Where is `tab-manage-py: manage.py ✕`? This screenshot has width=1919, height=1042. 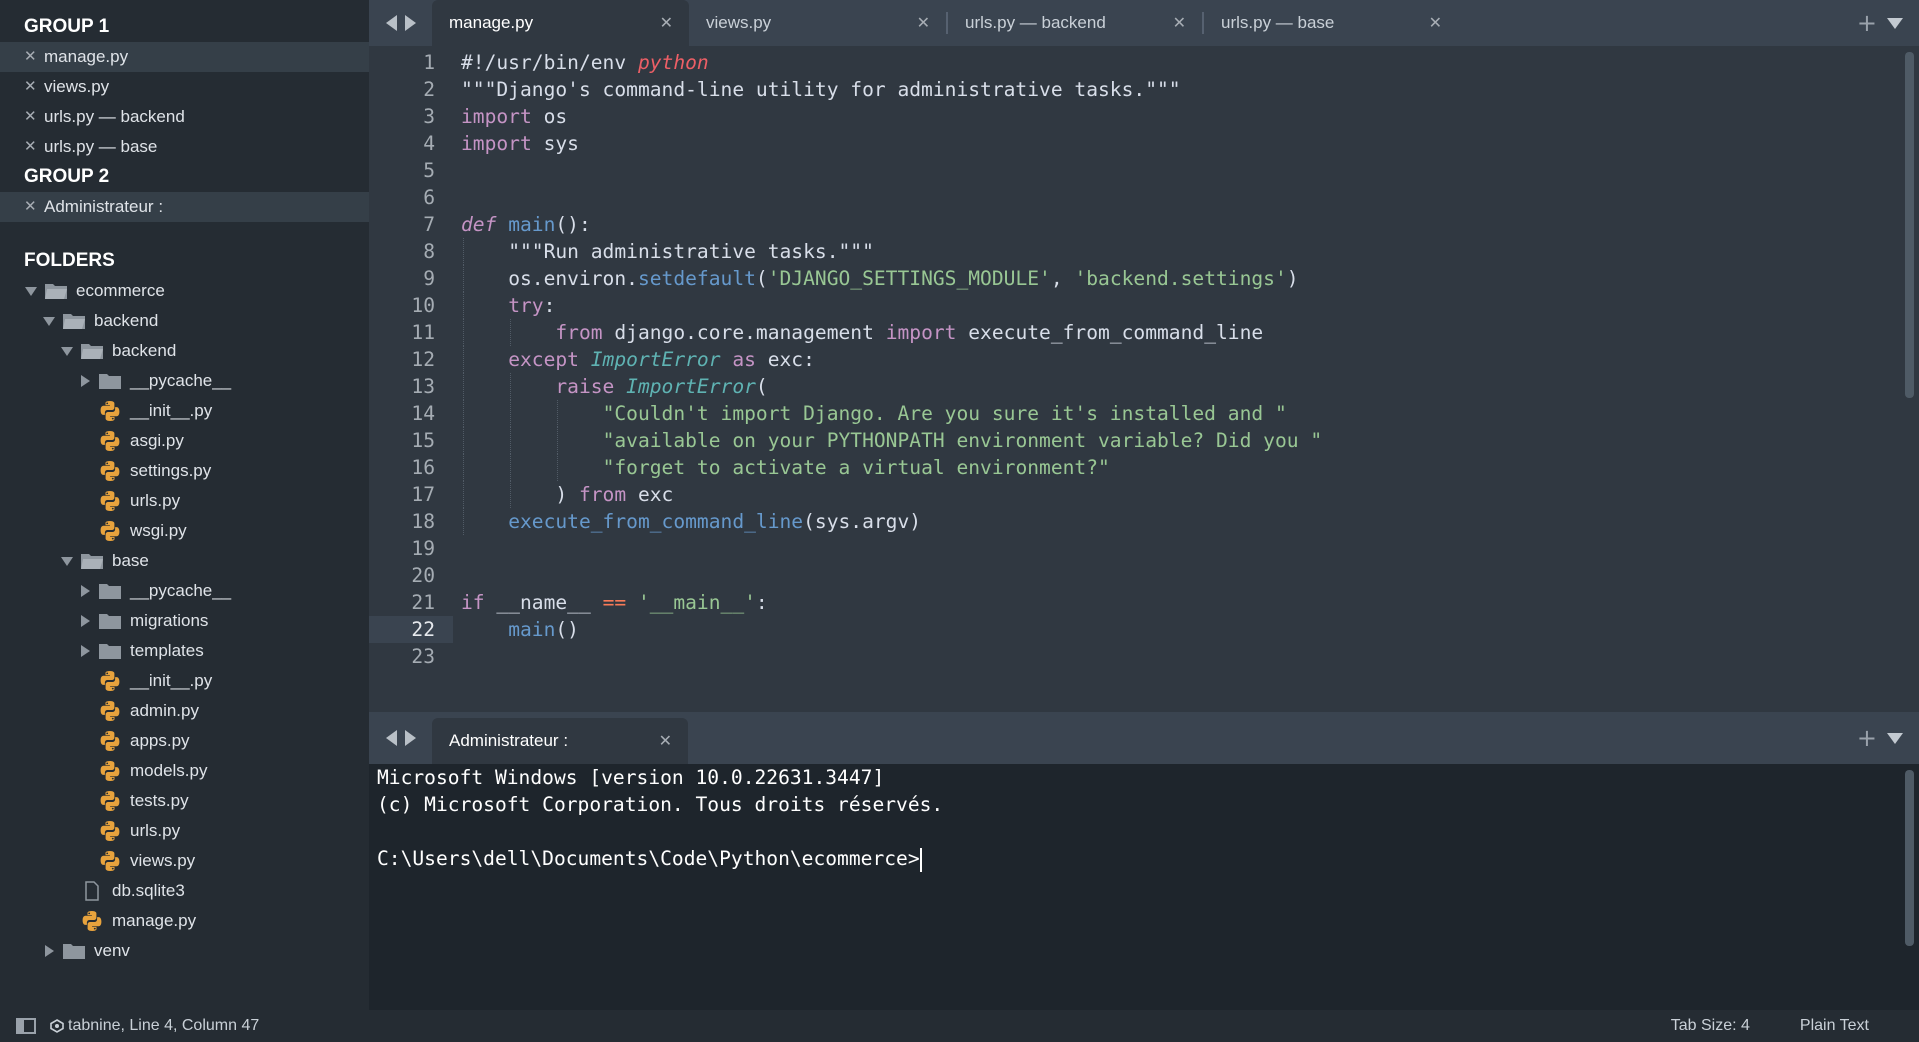
tab-manage-py: manage.py ✕ is located at coordinates (560, 23).